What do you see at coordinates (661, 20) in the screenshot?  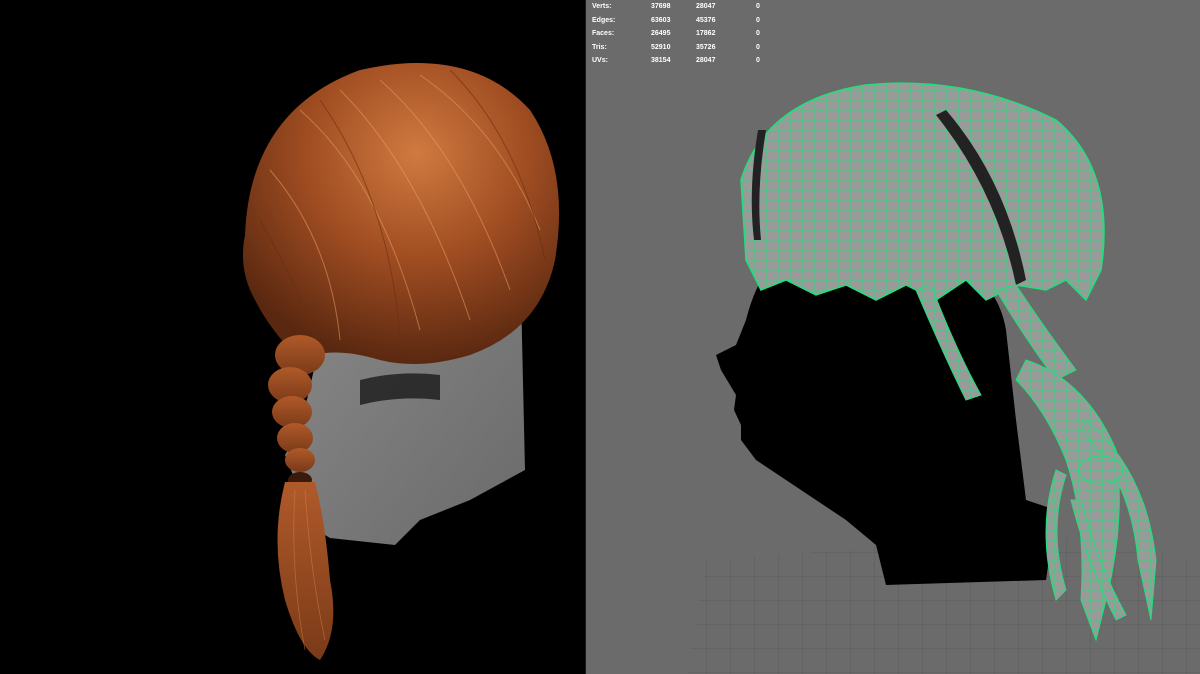 I see `hud-total: 63603` at bounding box center [661, 20].